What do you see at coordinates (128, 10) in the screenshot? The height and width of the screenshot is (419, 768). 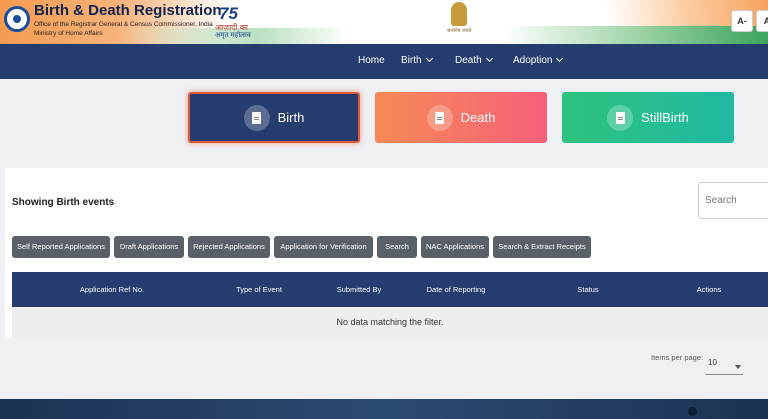 I see `site-title: Birth & Death Registration` at bounding box center [128, 10].